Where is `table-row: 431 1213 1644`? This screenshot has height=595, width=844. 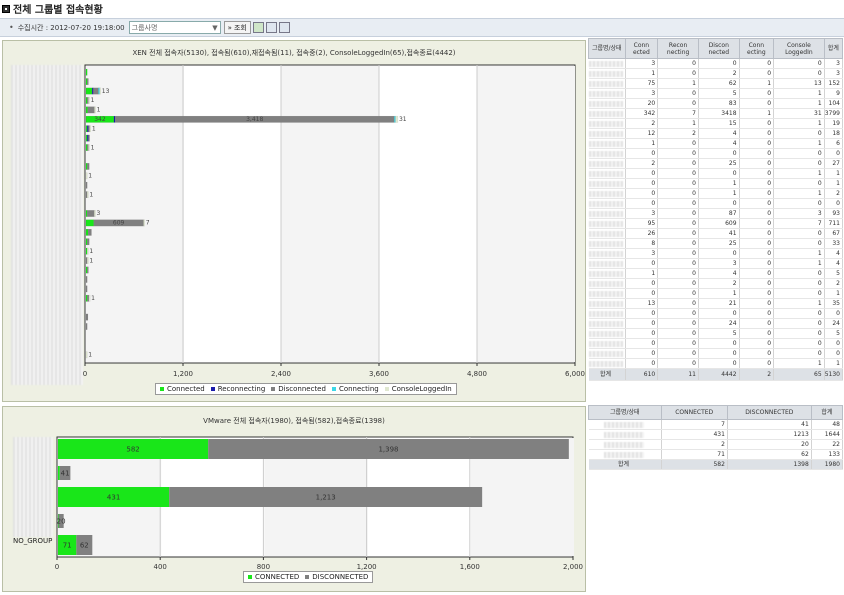
table-row: 431 1213 1644 is located at coordinates (716, 434).